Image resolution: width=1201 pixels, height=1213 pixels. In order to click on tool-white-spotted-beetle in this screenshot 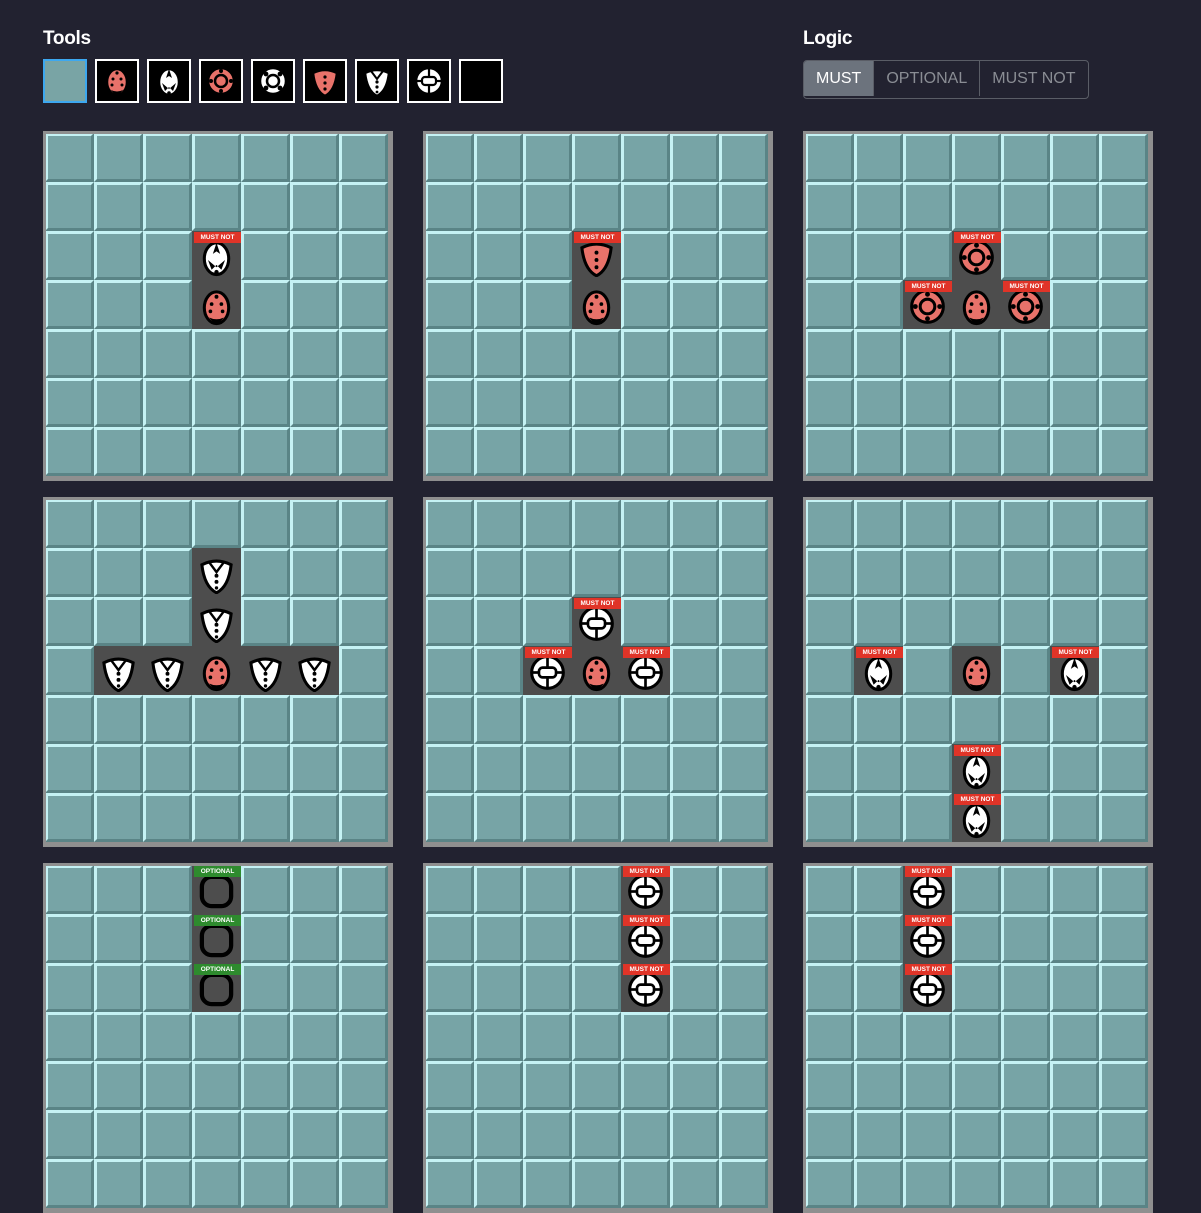, I will do `click(377, 81)`.